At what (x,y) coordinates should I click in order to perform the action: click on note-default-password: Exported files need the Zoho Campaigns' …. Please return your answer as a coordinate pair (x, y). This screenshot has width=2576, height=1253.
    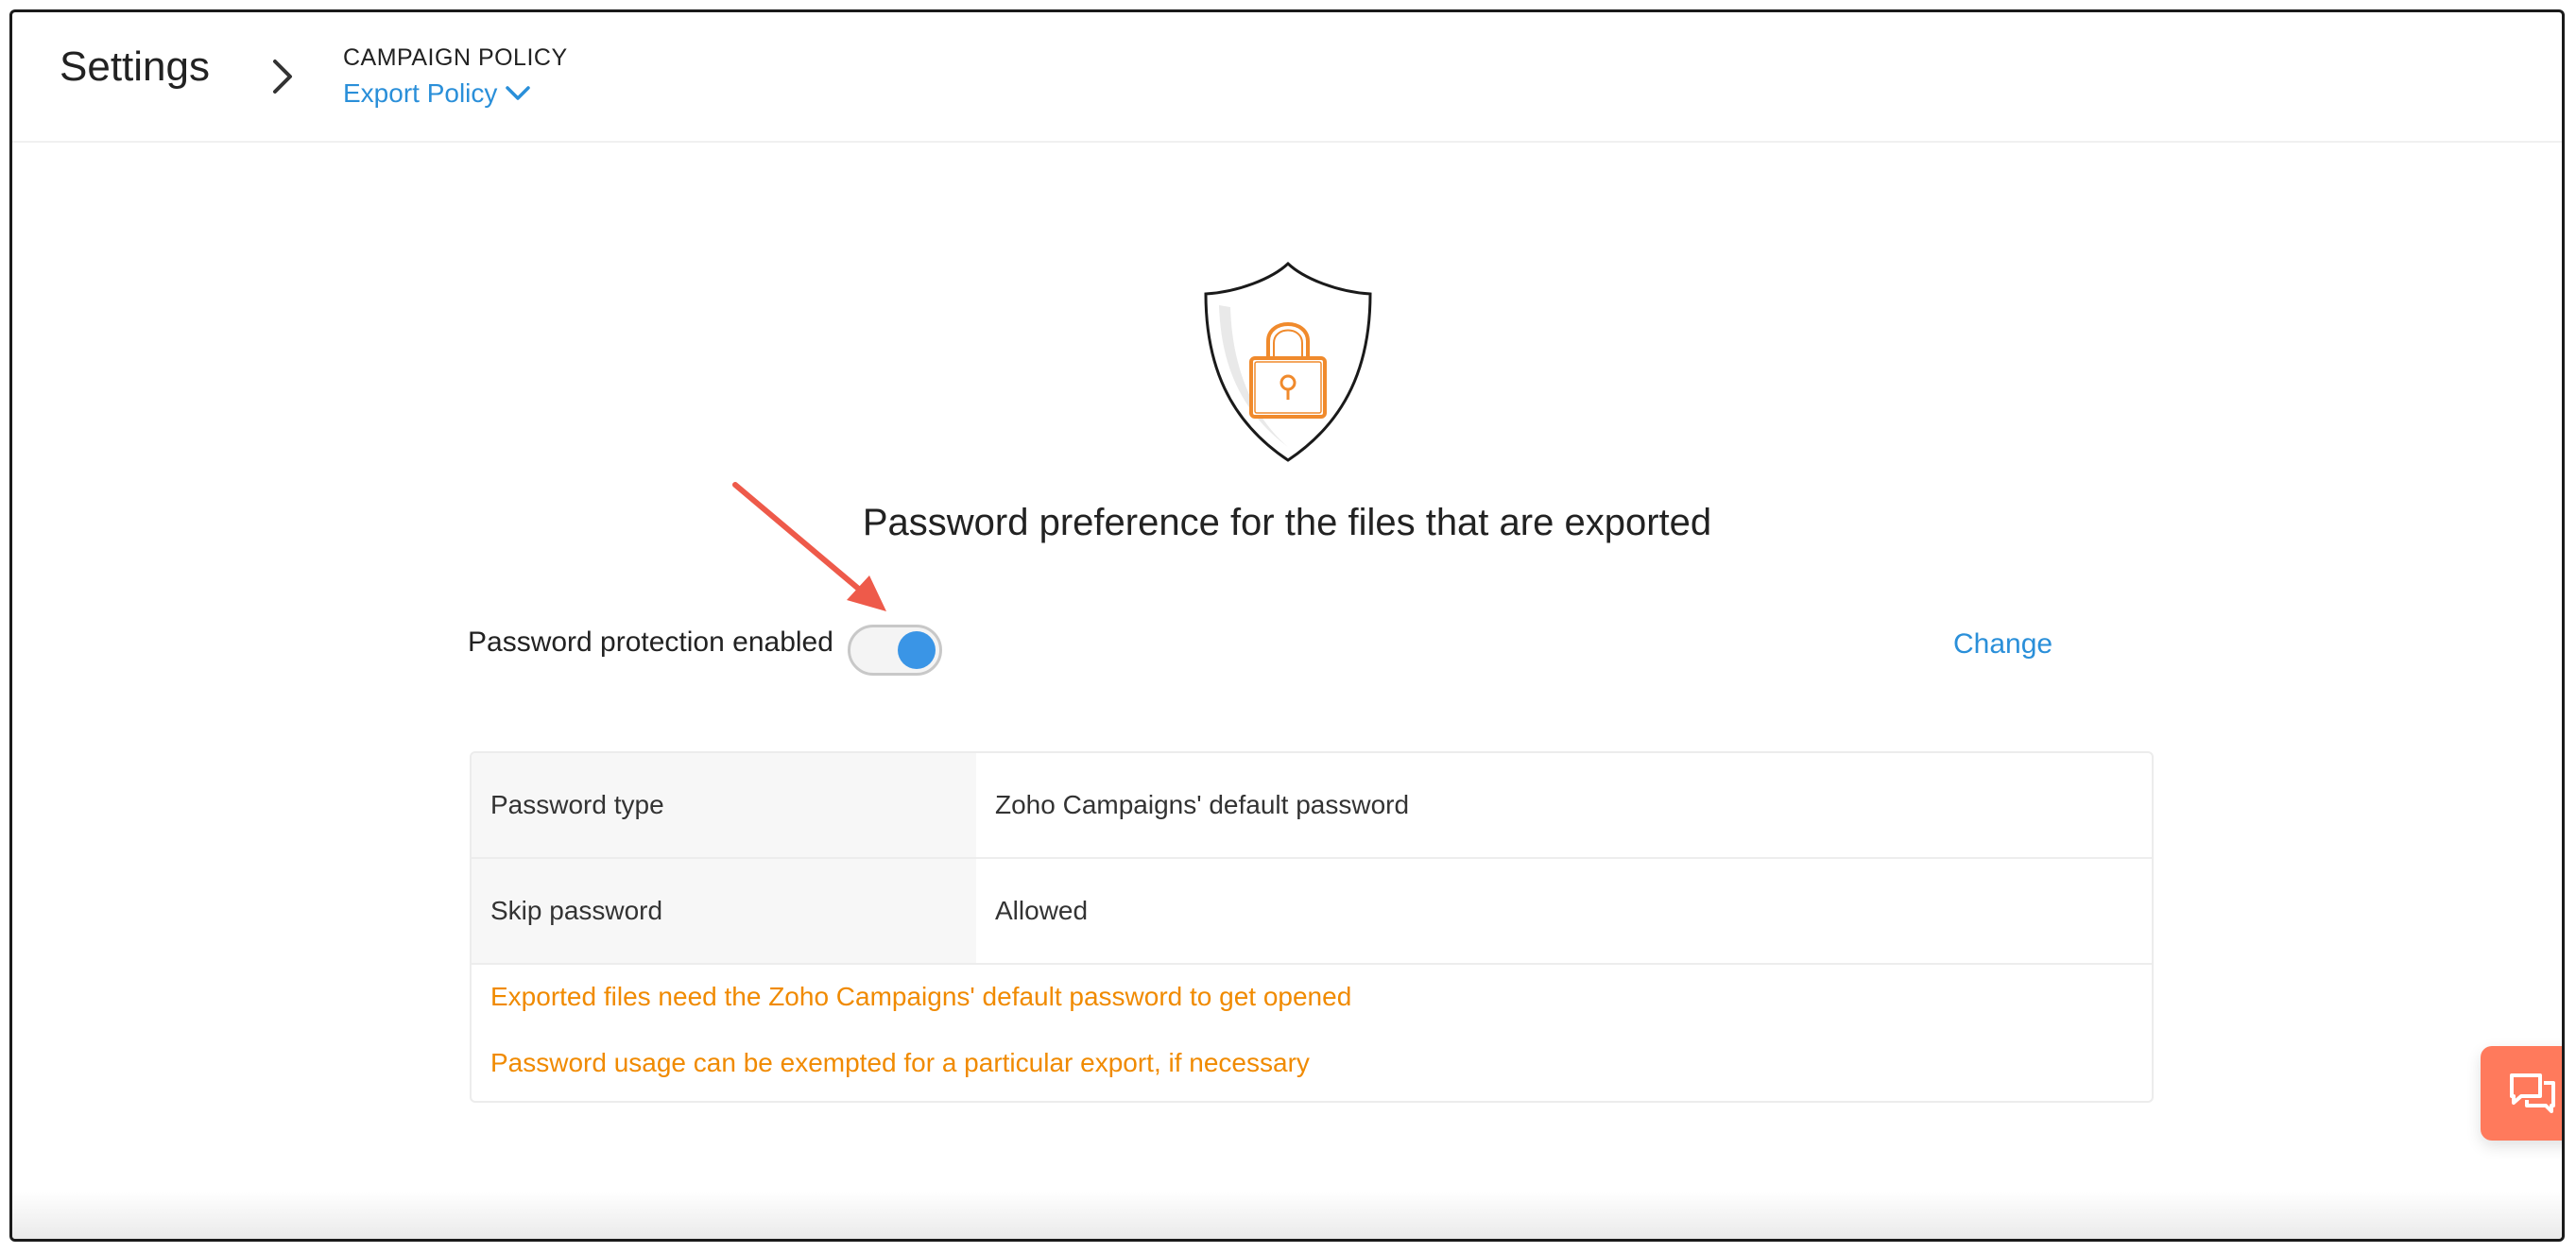
    Looking at the image, I should click on (921, 996).